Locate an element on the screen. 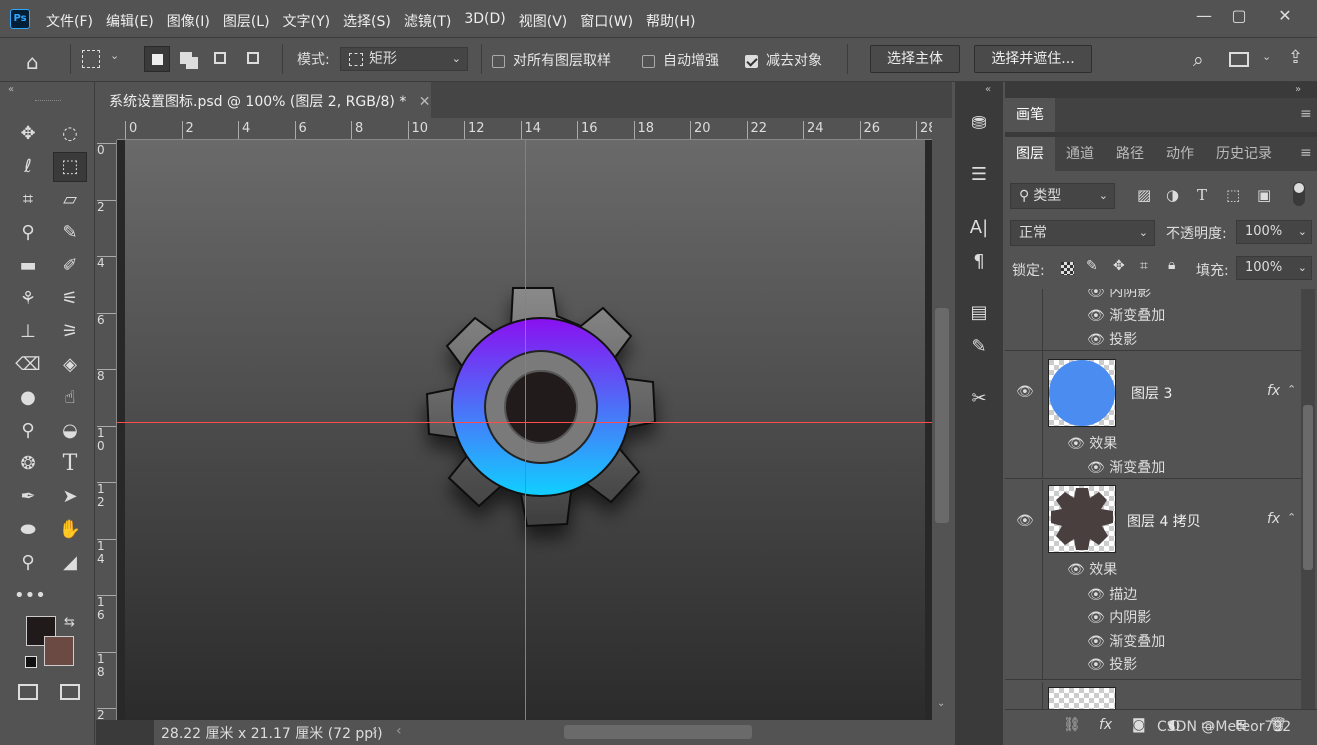 Image resolution: width=1317 pixels, height=745 pixels. tab-history: 历史记录 is located at coordinates (1244, 154).